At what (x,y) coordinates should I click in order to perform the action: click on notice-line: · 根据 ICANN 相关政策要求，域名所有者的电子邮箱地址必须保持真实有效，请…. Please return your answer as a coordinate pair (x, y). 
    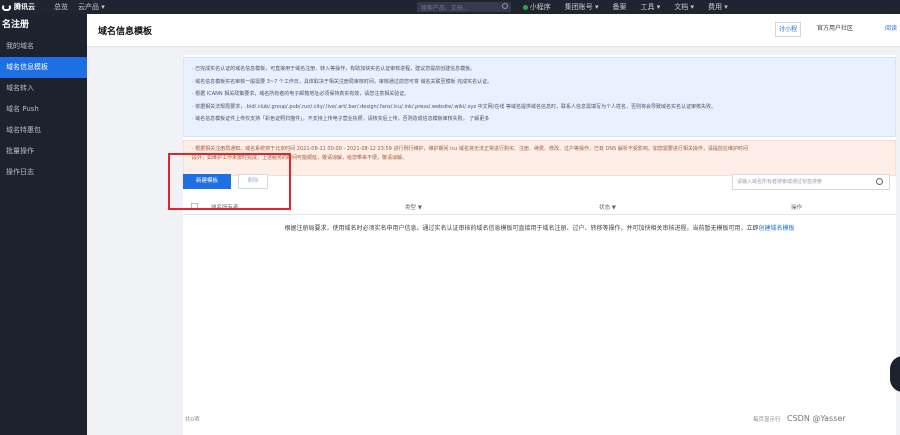
    Looking at the image, I should click on (301, 94).